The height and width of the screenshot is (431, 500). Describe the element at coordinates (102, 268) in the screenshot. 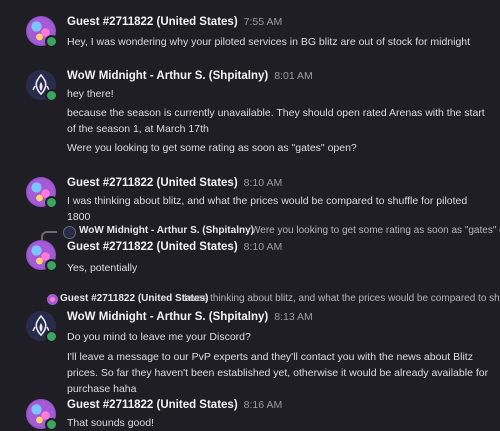

I see `message-text: Yes, potentially` at that location.